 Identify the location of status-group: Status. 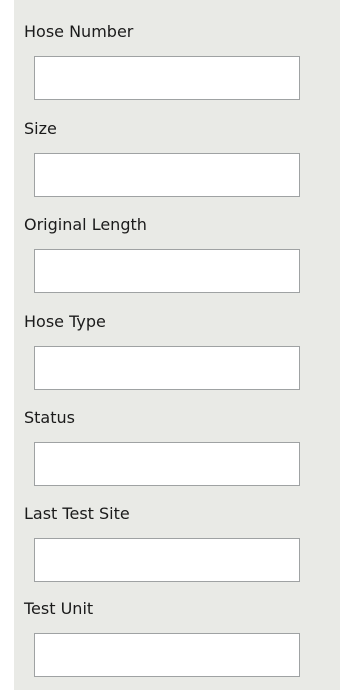
(174, 447).